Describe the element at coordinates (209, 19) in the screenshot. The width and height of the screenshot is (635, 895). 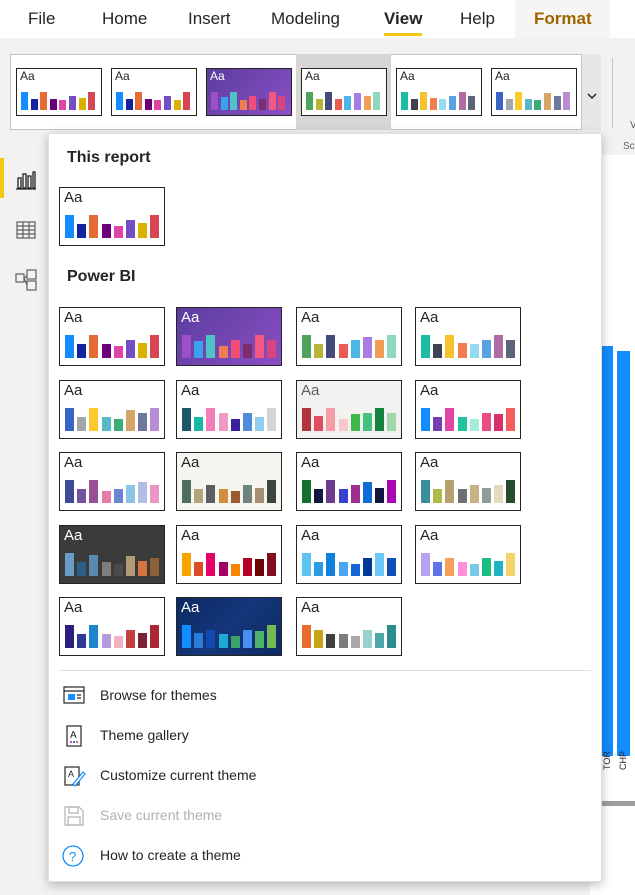
I see `menu-insert: Insert` at that location.